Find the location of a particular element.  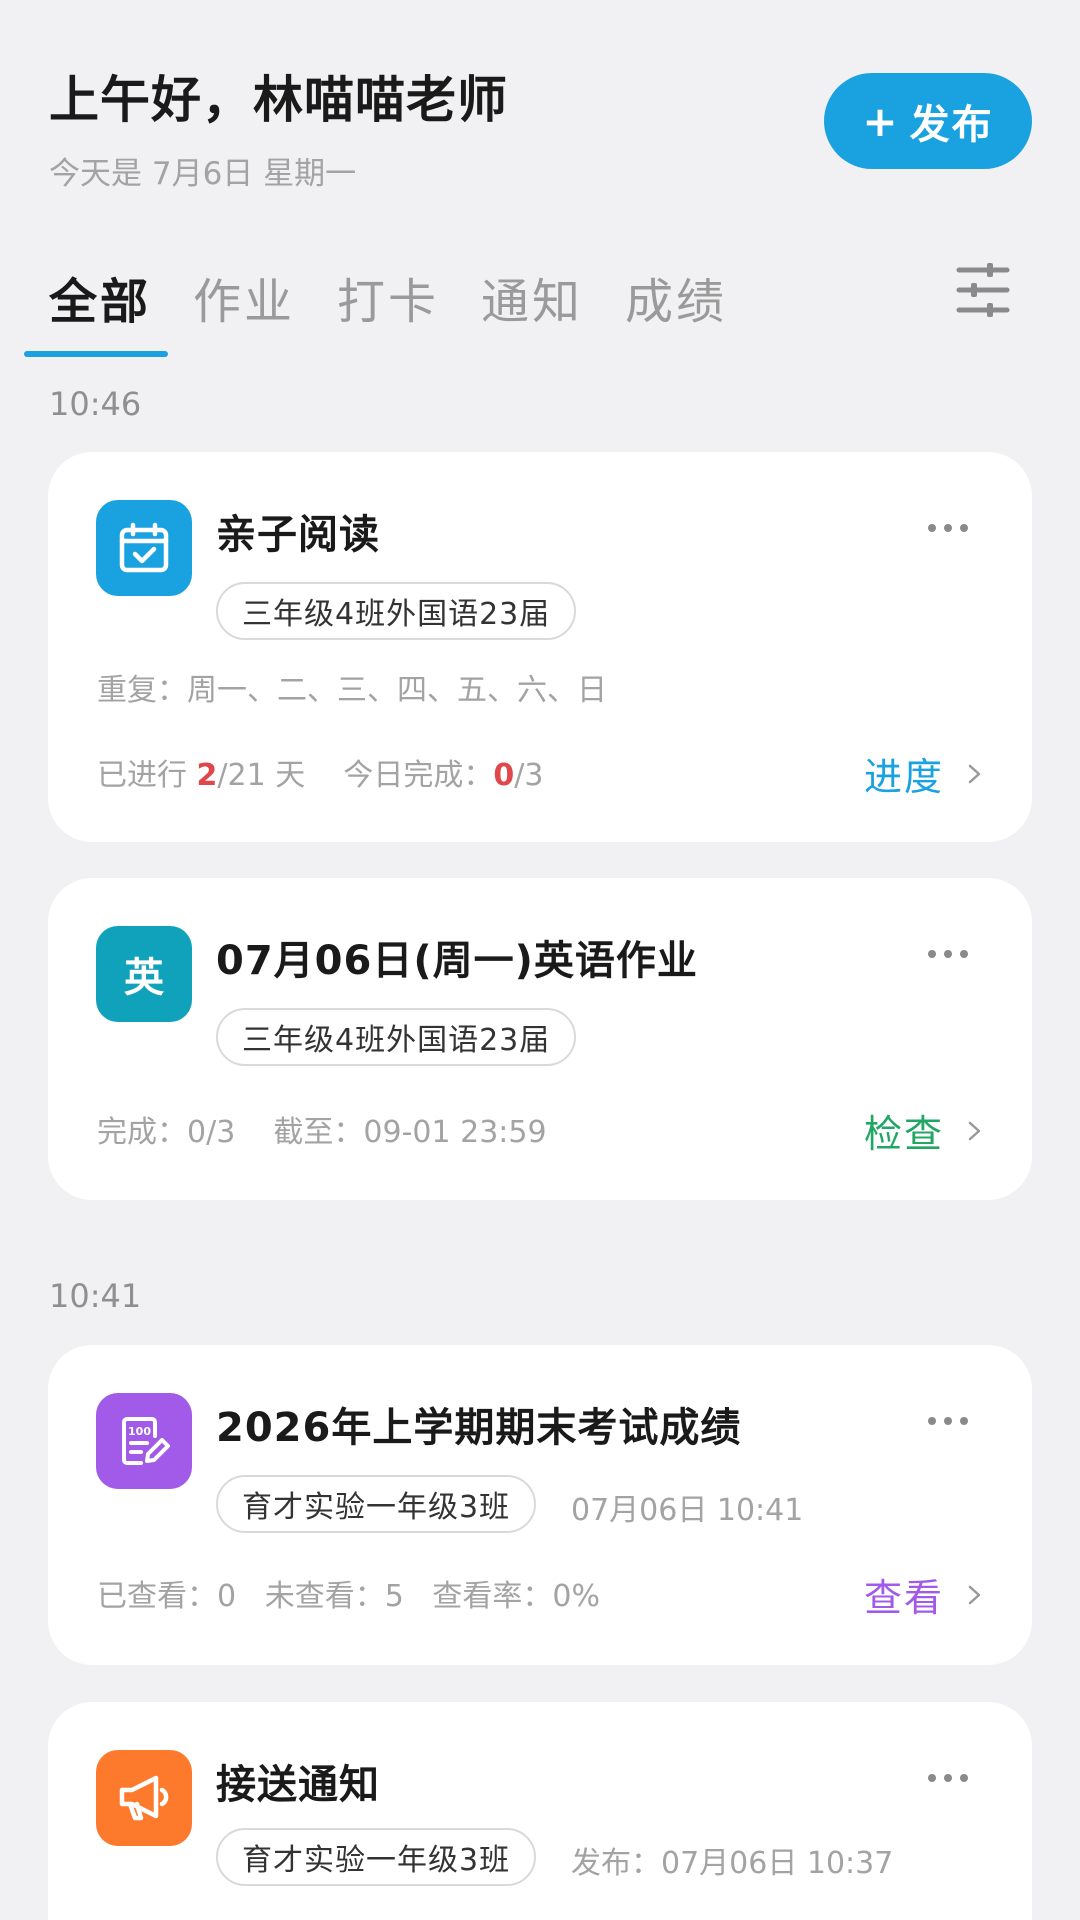

card-title: 接送通知 is located at coordinates (298, 1785).